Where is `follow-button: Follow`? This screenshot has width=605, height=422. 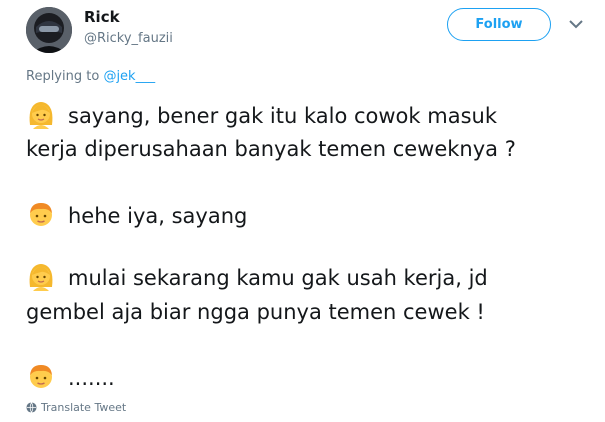 follow-button: Follow is located at coordinates (499, 24).